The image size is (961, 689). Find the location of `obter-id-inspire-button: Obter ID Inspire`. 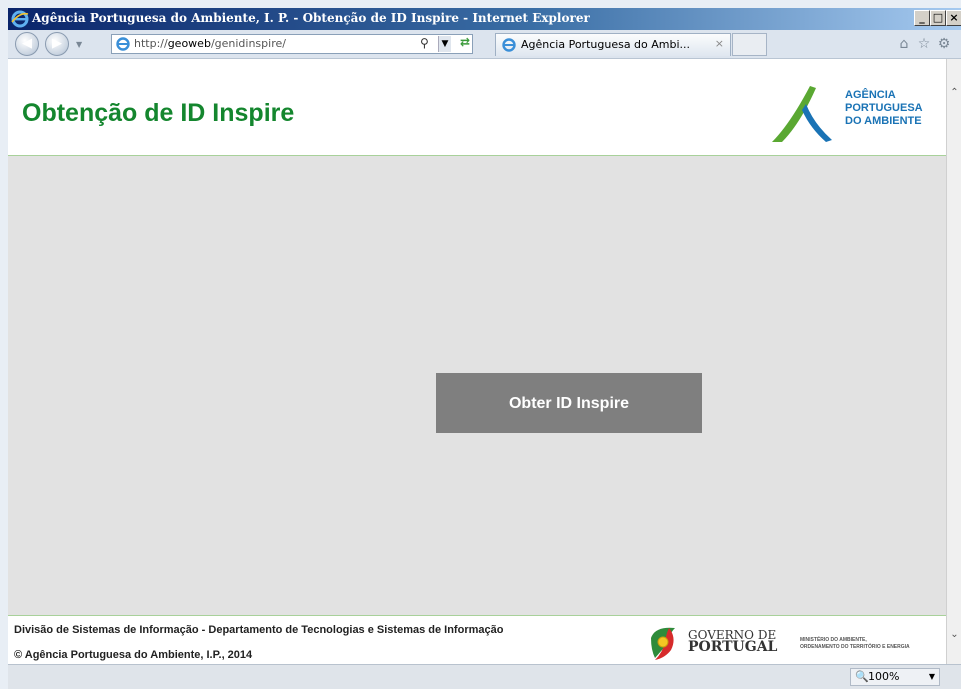

obter-id-inspire-button: Obter ID Inspire is located at coordinates (569, 403).